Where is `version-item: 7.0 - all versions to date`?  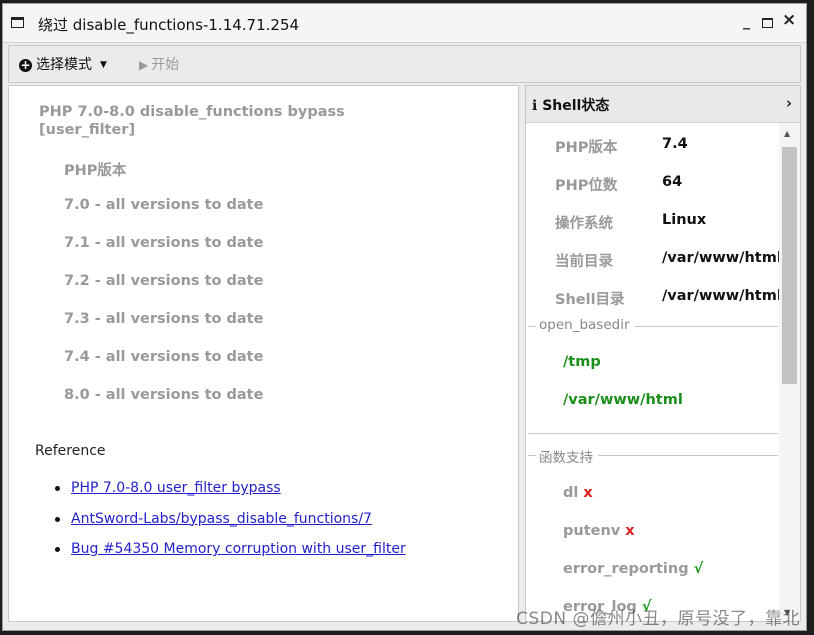
version-item: 7.0 - all versions to date is located at coordinates (164, 205).